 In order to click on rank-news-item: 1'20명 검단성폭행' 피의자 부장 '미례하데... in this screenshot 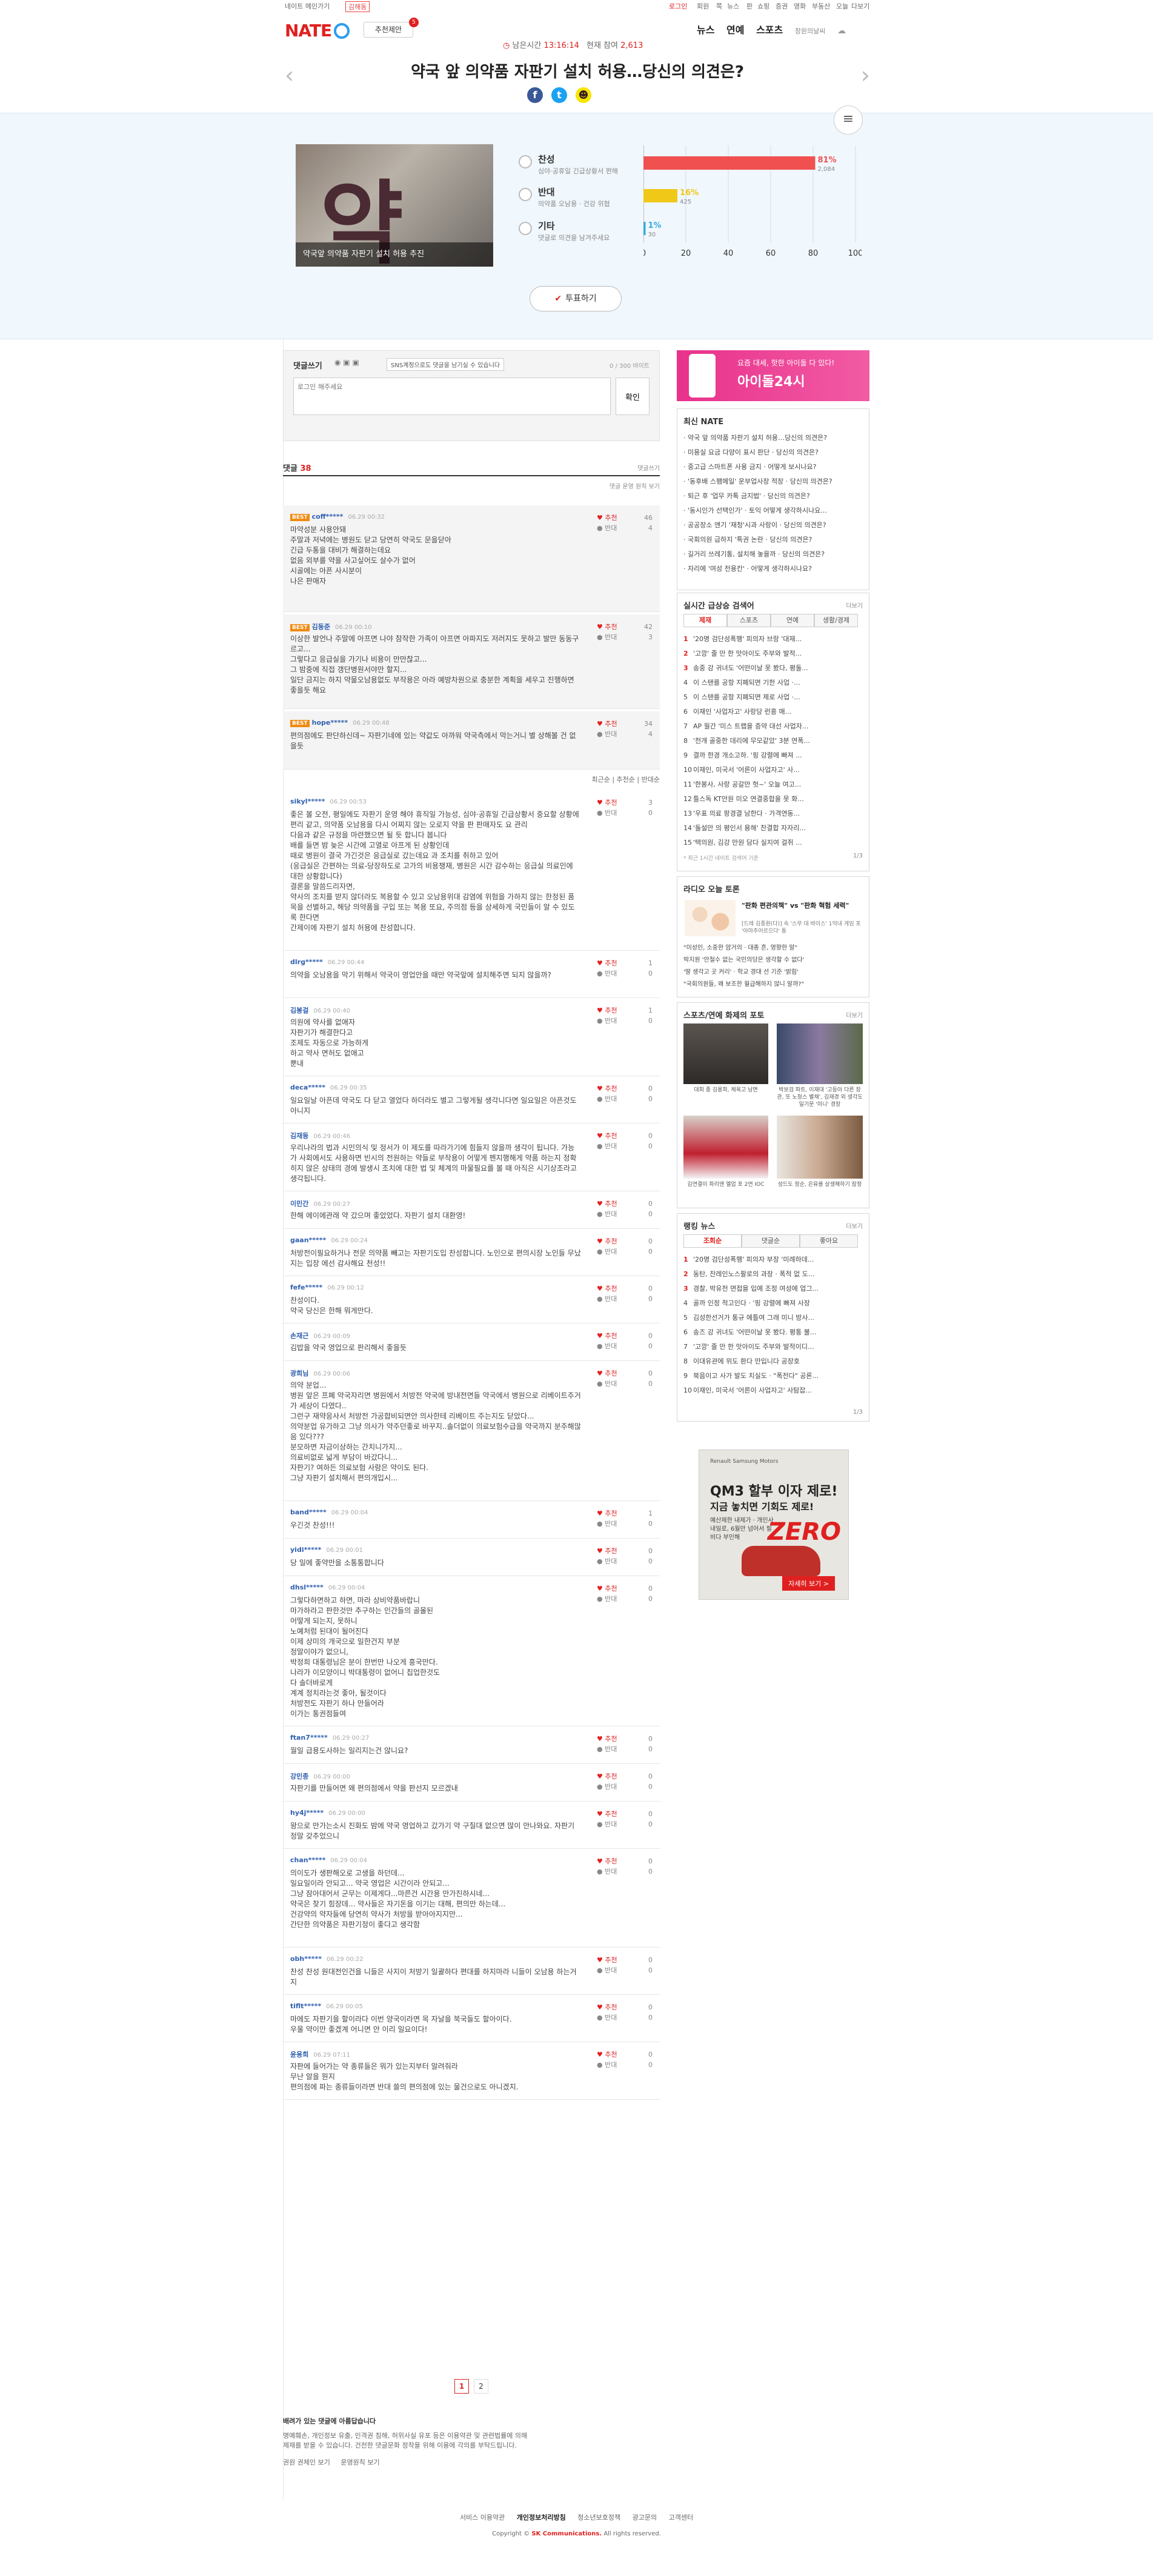, I will do `click(773, 1260)`.